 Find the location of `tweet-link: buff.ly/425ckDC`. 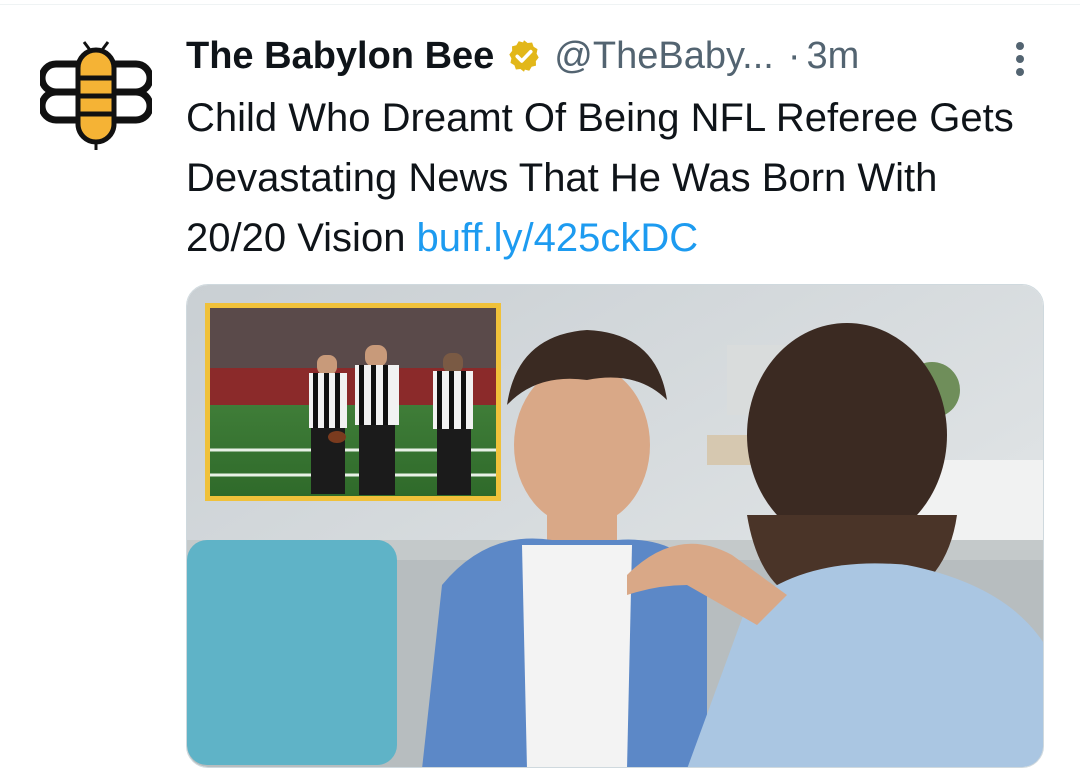

tweet-link: buff.ly/425ckDC is located at coordinates (558, 238).